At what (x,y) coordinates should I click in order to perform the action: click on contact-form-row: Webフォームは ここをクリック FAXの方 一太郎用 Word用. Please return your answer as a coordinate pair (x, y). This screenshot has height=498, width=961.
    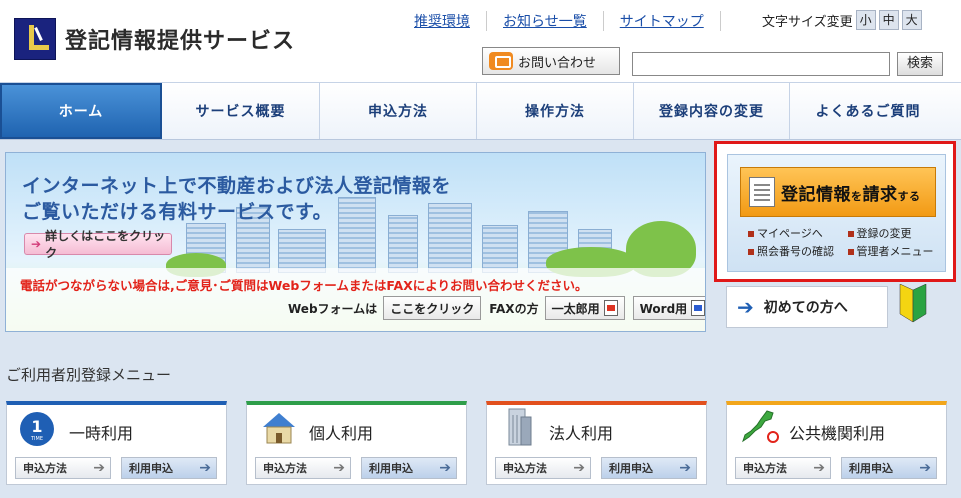
    Looking at the image, I should click on (496, 308).